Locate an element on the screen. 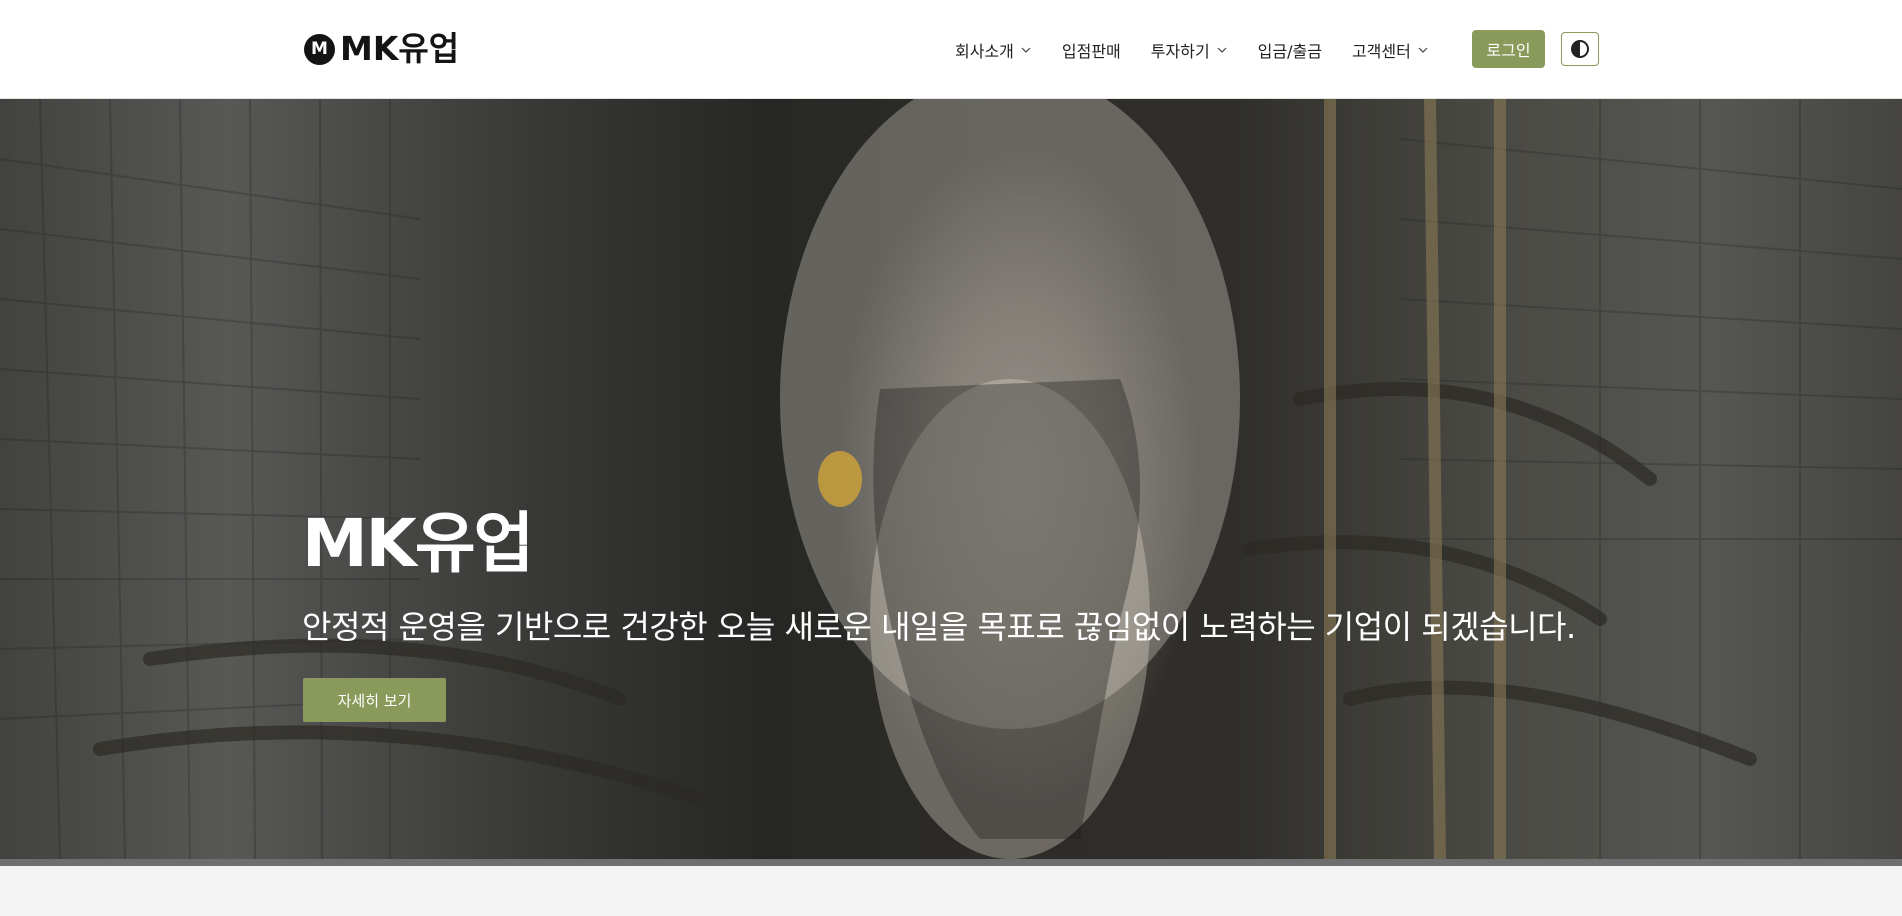 This screenshot has width=1902, height=916. nav-item-label: 투자하기 is located at coordinates (1180, 51).